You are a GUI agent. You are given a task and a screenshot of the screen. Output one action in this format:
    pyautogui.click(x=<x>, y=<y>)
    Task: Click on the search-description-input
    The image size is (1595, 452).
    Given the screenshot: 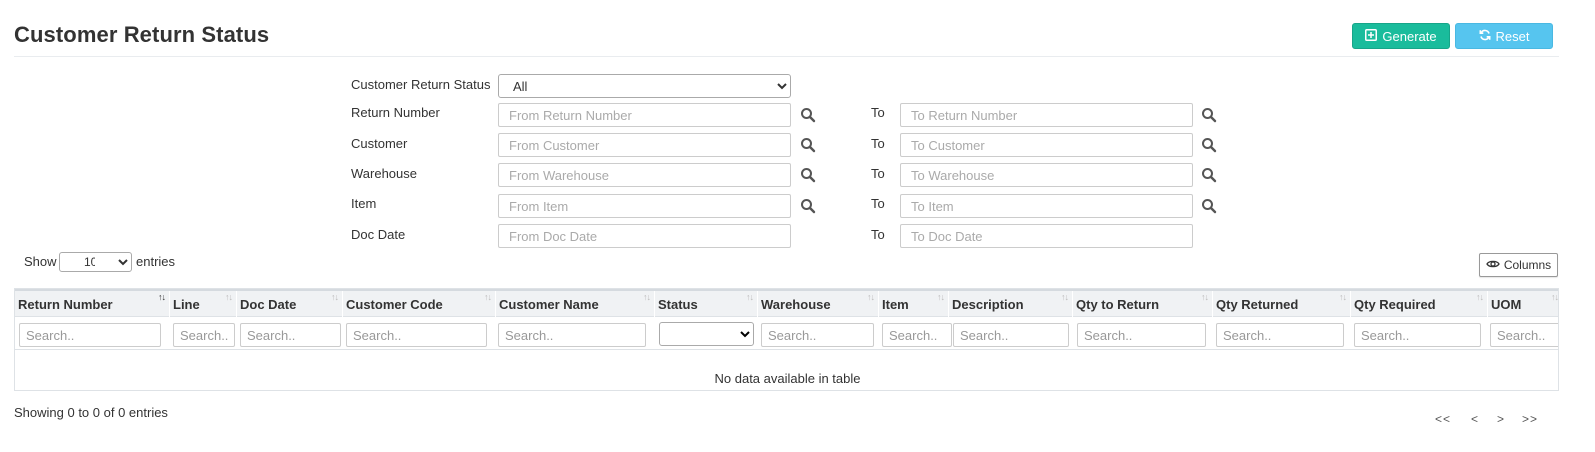 What is the action you would take?
    pyautogui.click(x=1011, y=335)
    